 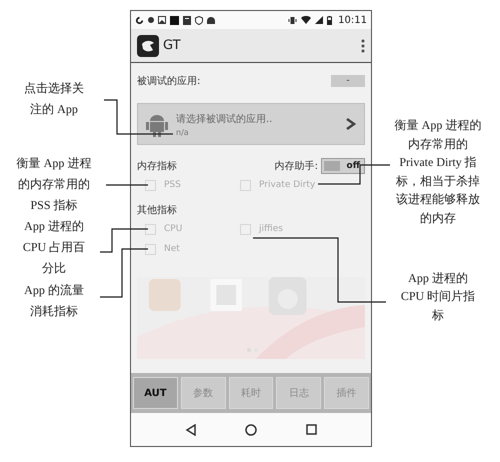 I want to click on vibrate-icon, so click(x=293, y=20).